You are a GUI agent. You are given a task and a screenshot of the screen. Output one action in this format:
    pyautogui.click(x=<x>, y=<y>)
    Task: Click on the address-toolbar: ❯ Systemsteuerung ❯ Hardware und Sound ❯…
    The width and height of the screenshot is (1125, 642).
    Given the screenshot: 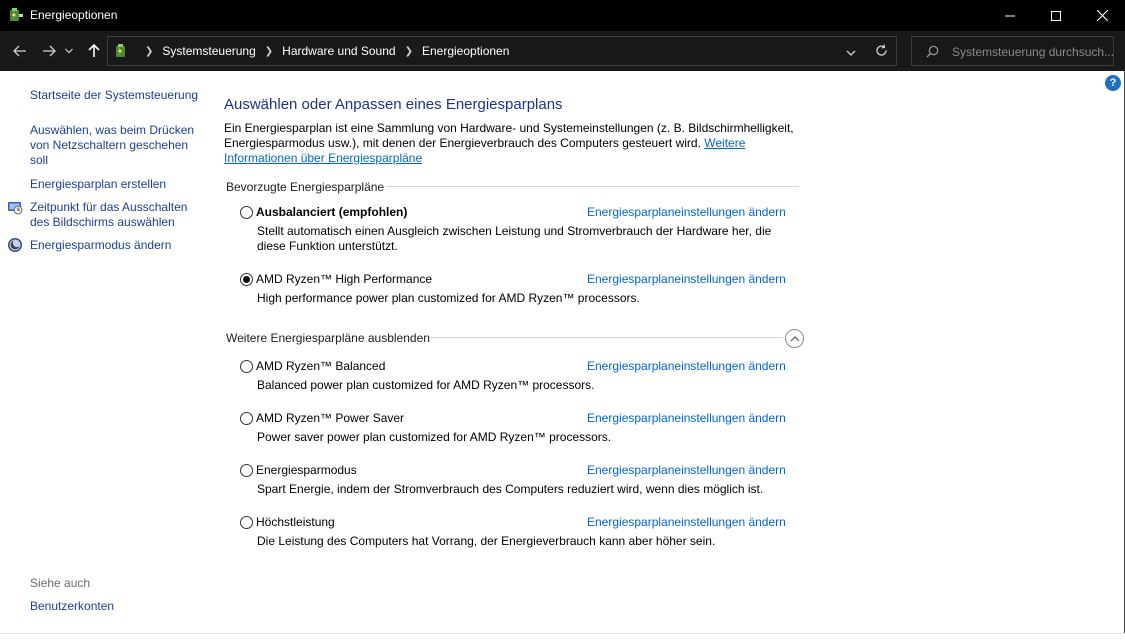 What is the action you would take?
    pyautogui.click(x=562, y=51)
    